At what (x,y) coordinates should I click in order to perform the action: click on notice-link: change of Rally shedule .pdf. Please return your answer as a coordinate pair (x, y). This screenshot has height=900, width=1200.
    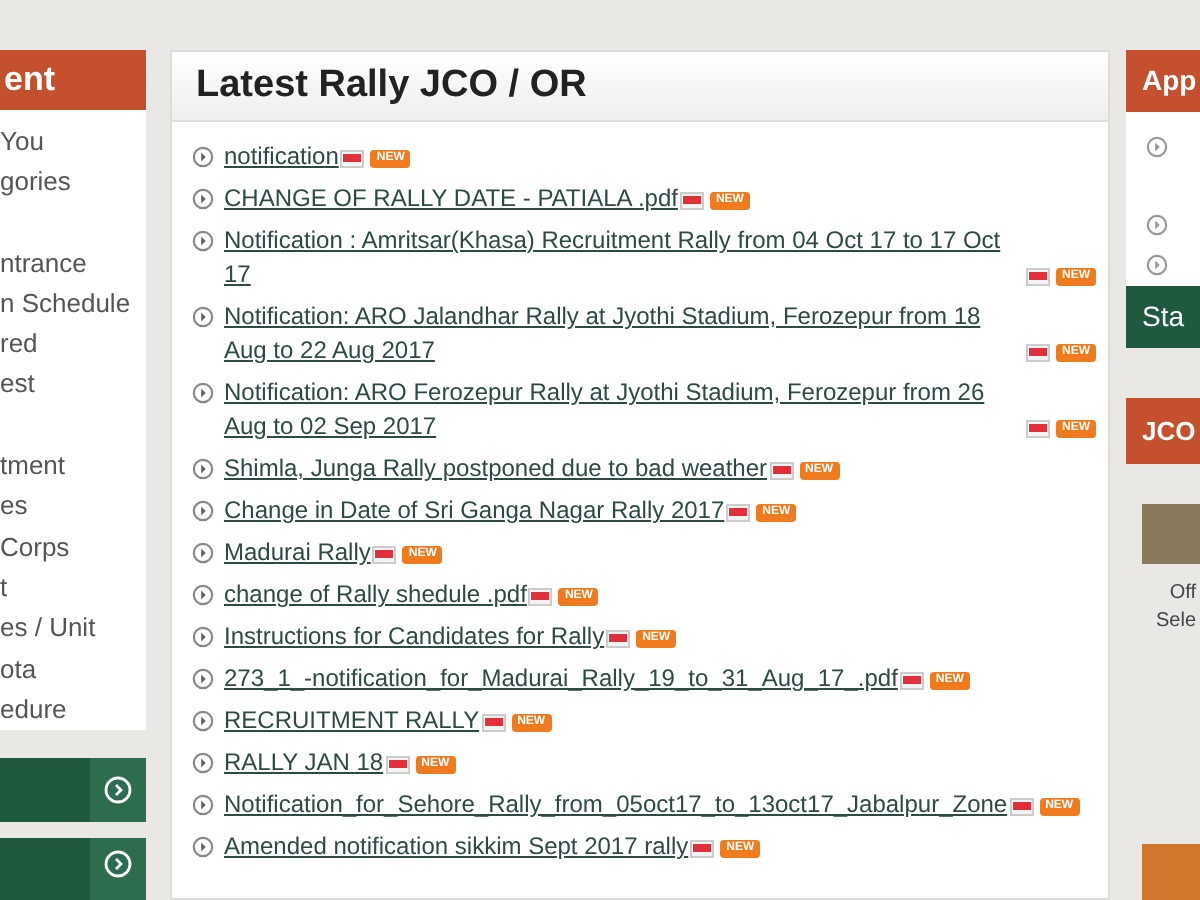
    Looking at the image, I should click on (375, 595).